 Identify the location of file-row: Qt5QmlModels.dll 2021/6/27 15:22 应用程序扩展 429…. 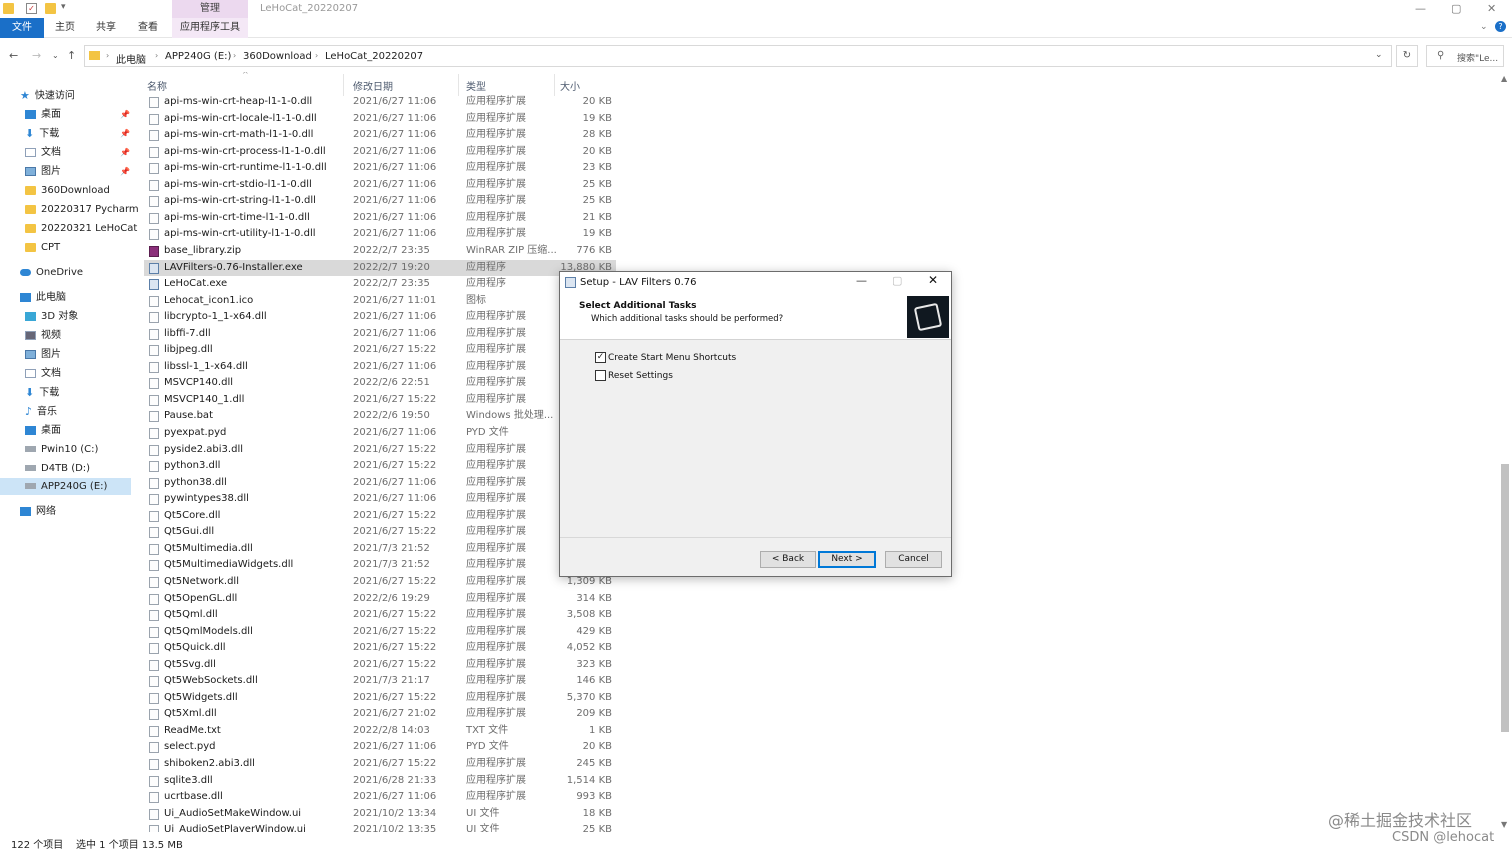
(380, 632).